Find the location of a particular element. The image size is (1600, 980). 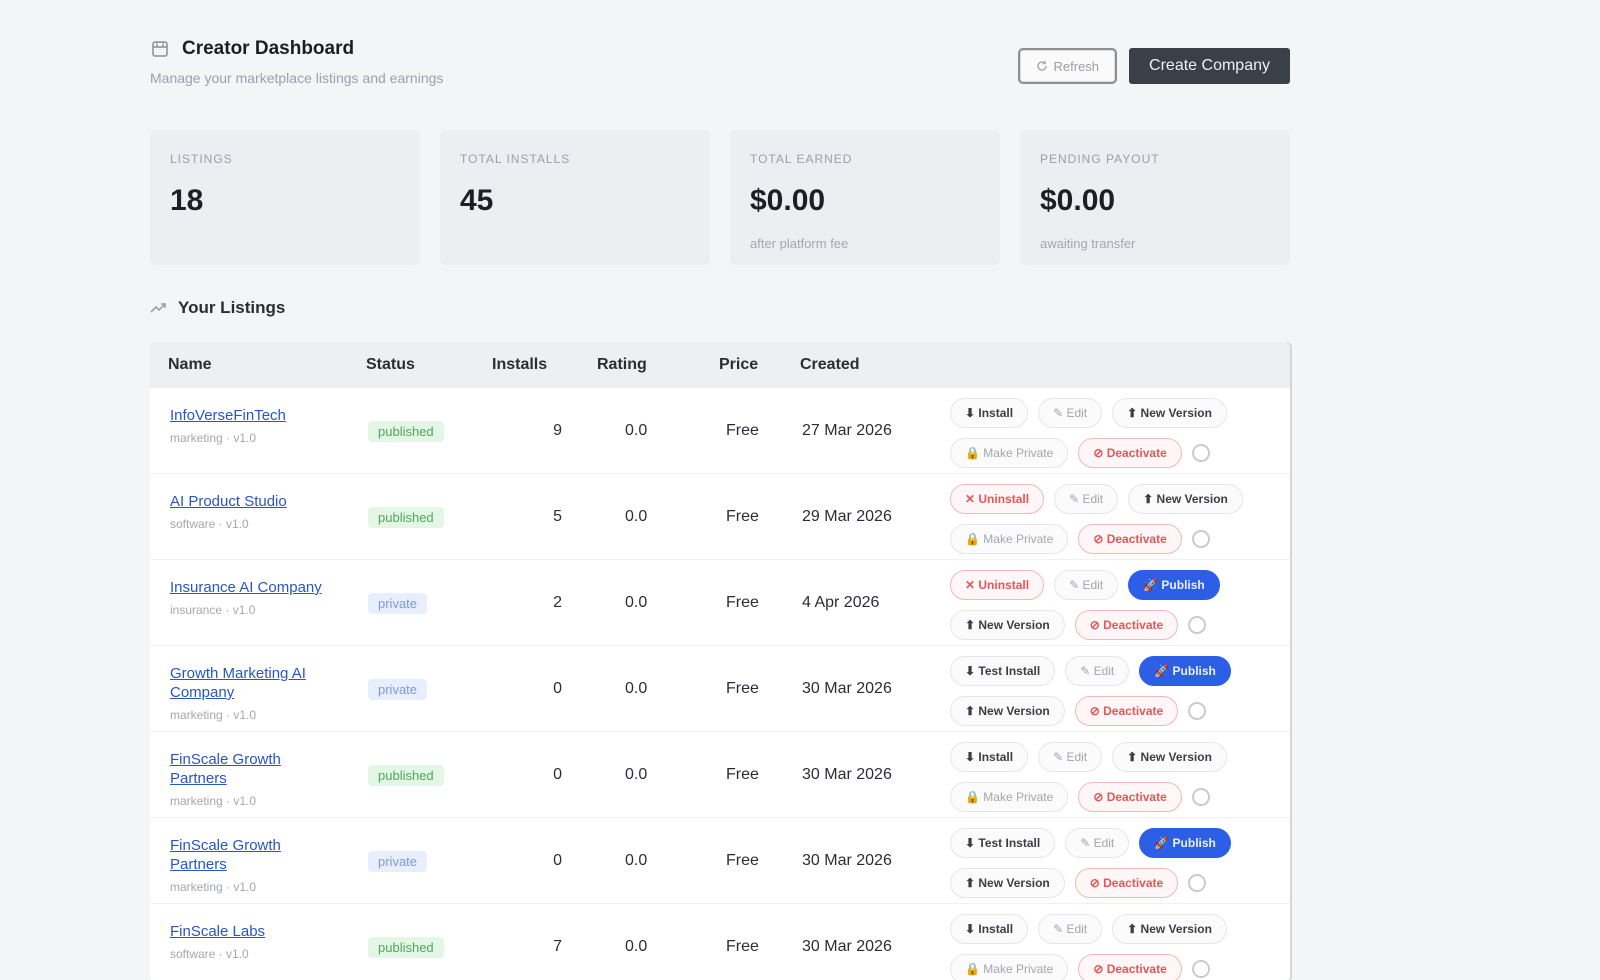

column-header-price: Price is located at coordinates (738, 365).